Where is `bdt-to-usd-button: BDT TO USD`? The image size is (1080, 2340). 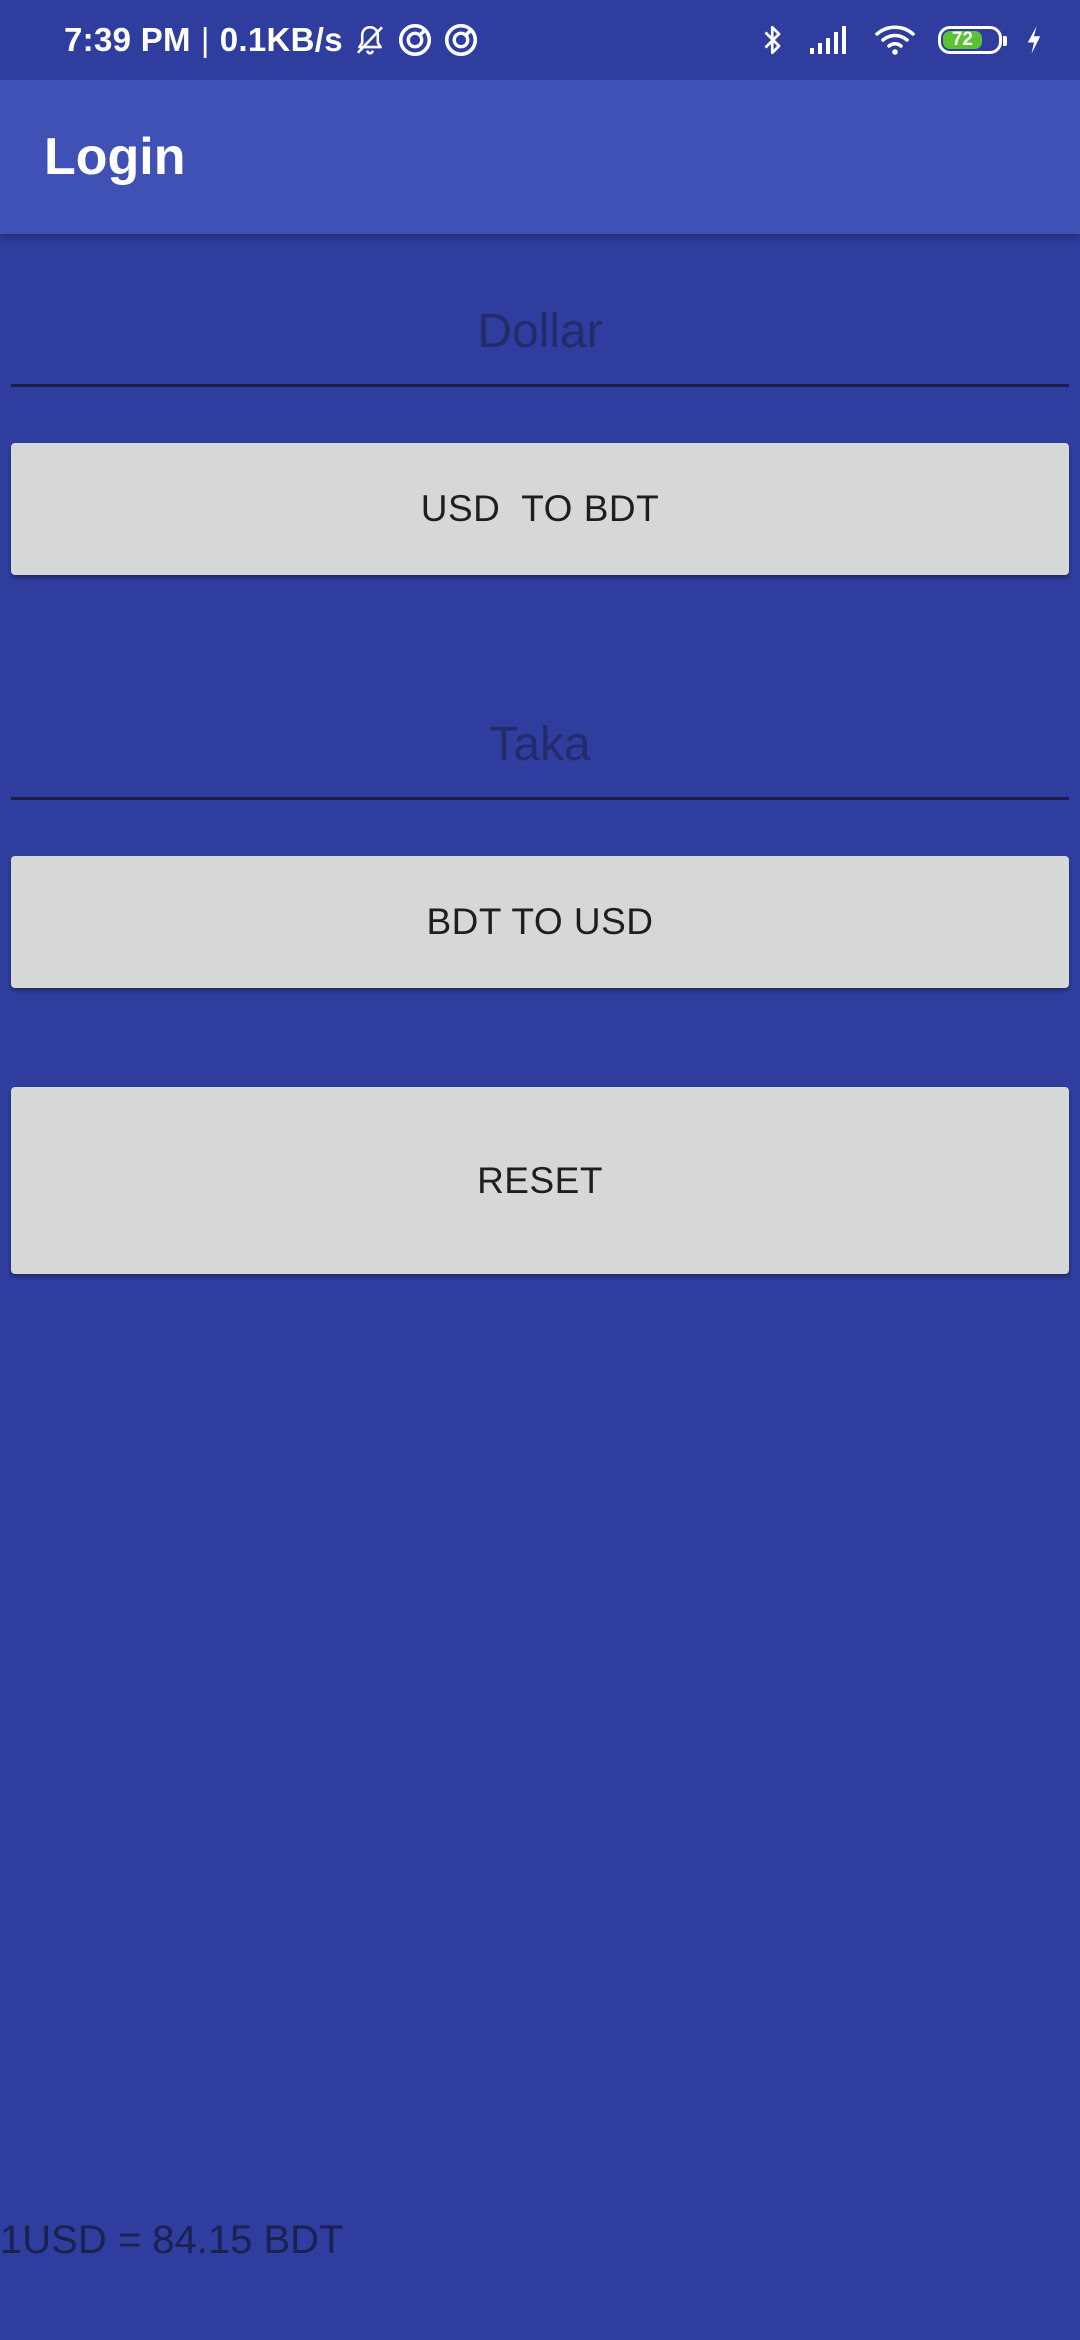 bdt-to-usd-button: BDT TO USD is located at coordinates (540, 922).